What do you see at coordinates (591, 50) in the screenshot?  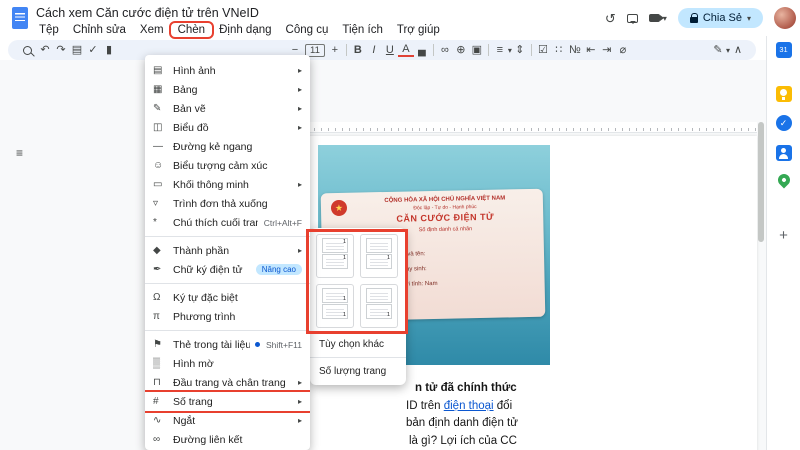 I see `indent-decrease-icon: ⇤` at bounding box center [591, 50].